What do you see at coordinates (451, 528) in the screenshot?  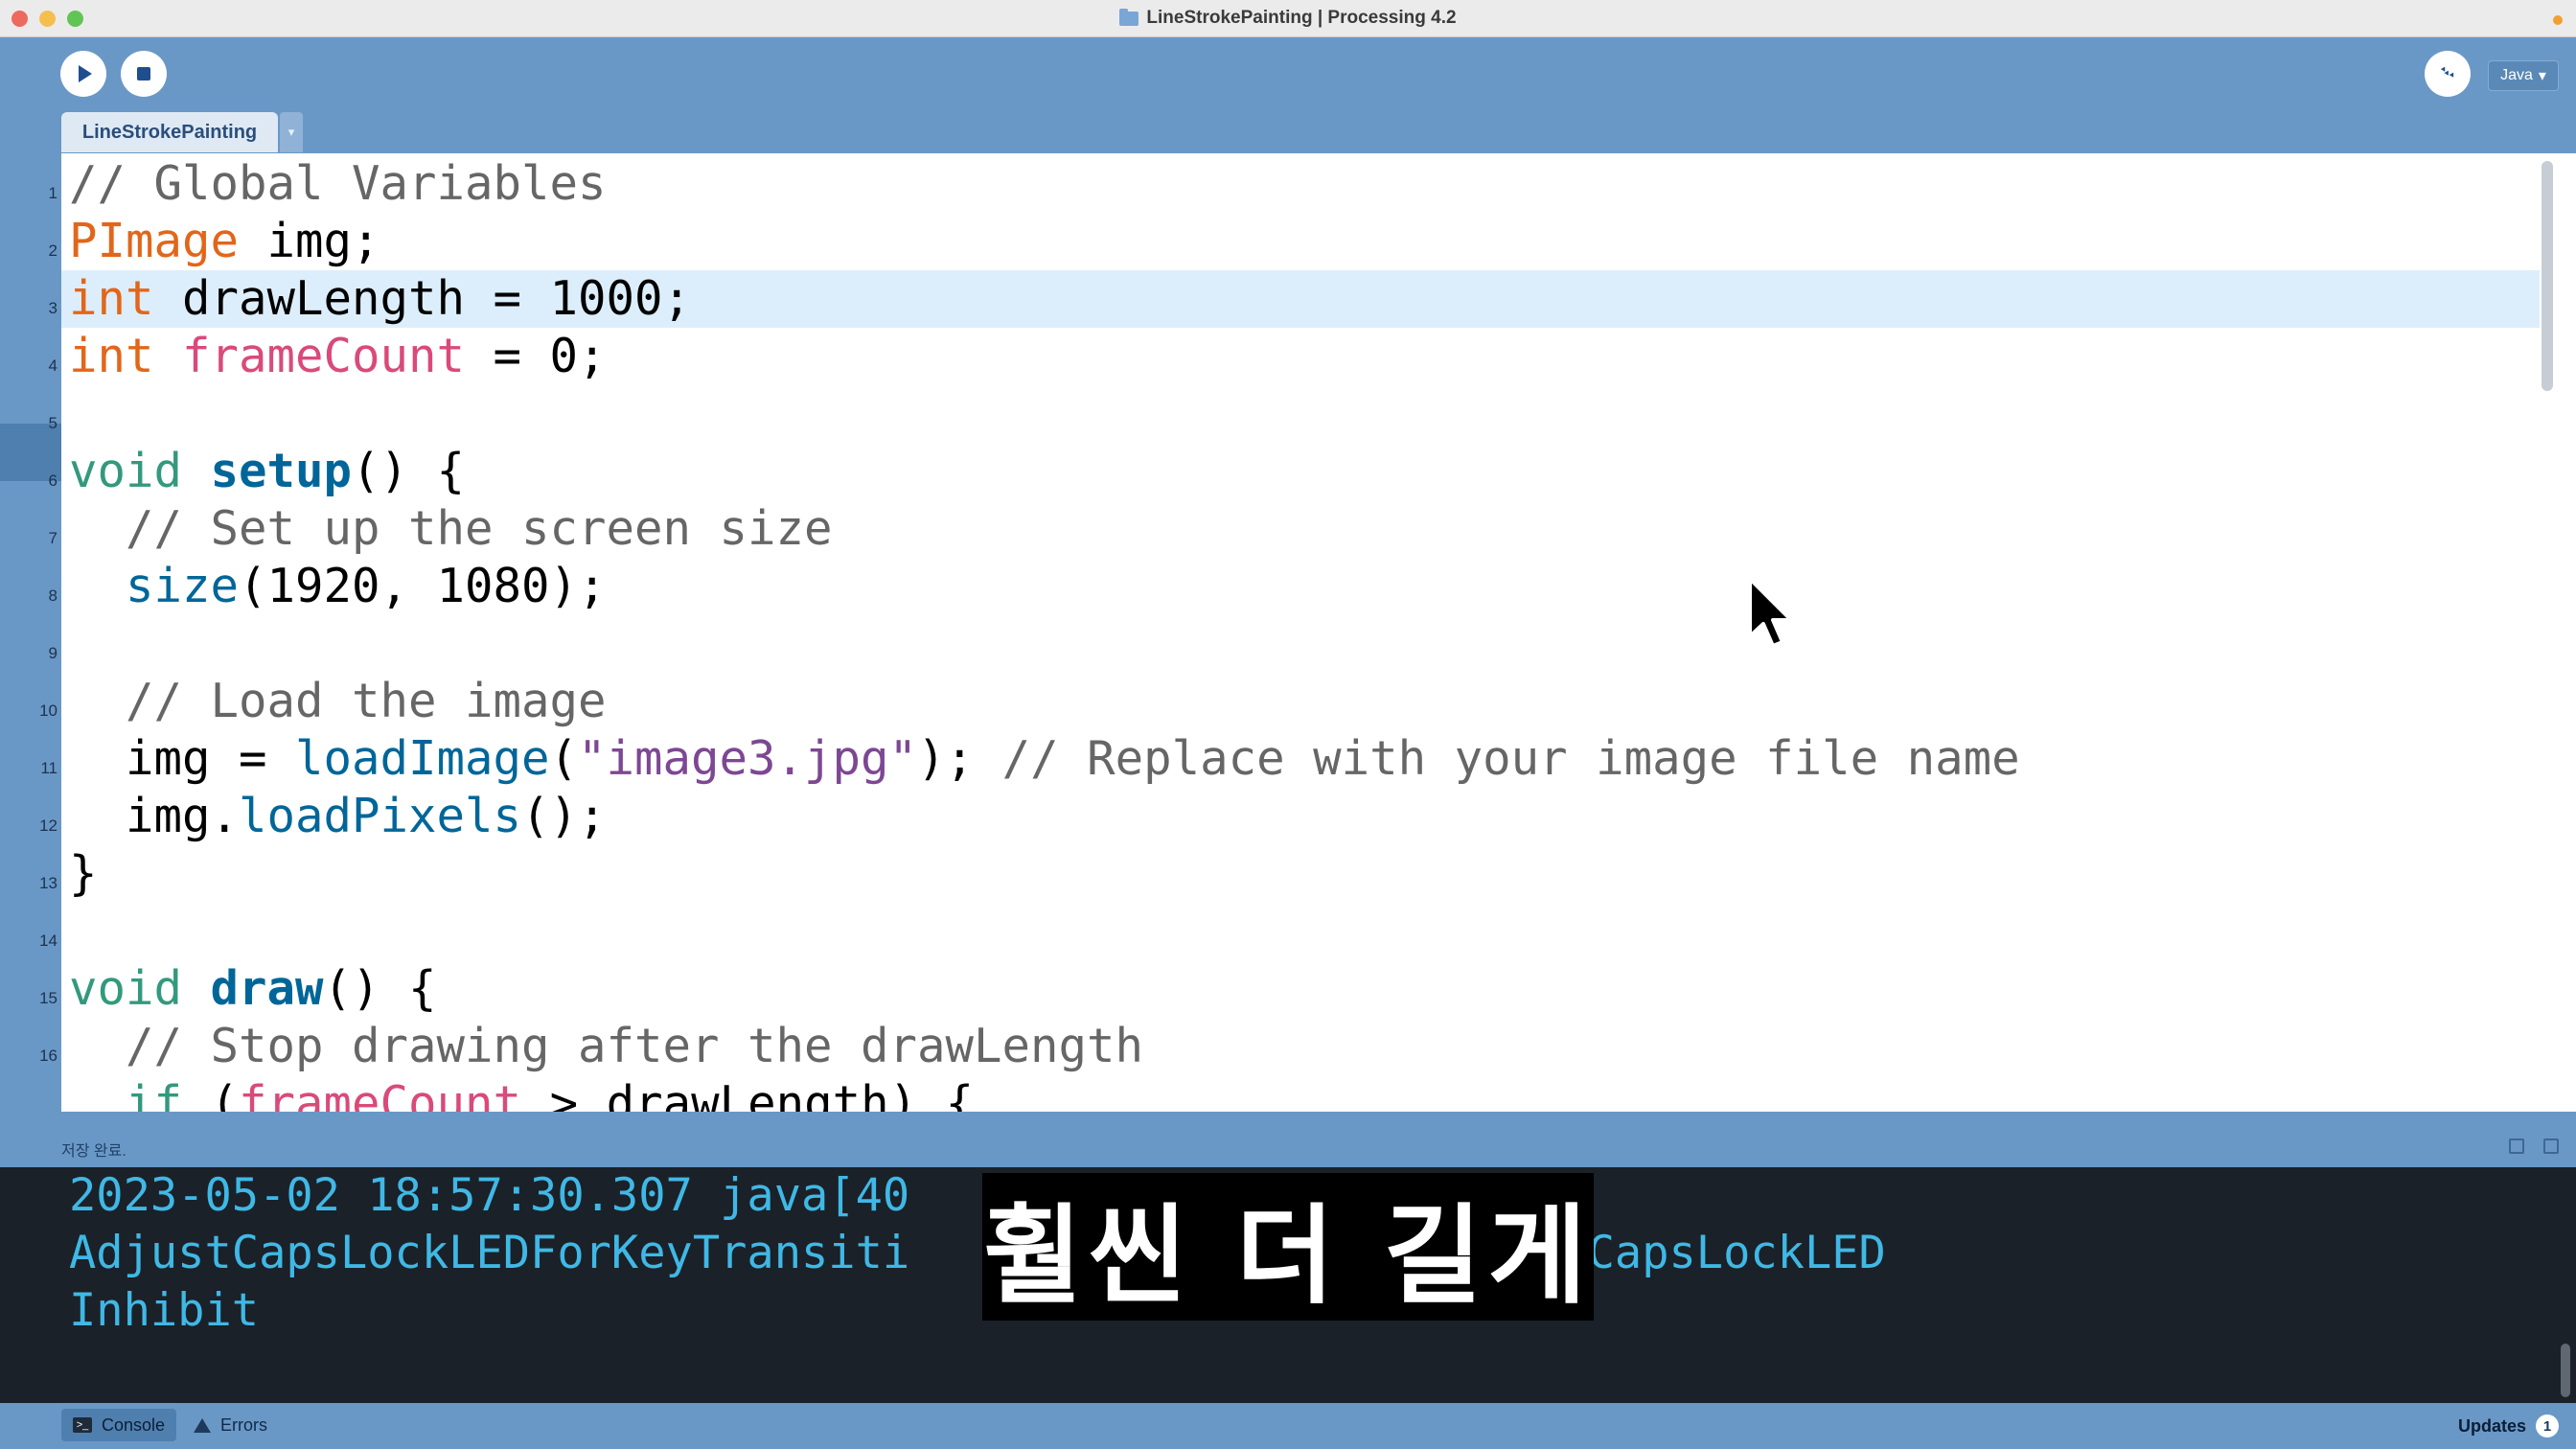 I see `code-token: // Set up the screen size` at bounding box center [451, 528].